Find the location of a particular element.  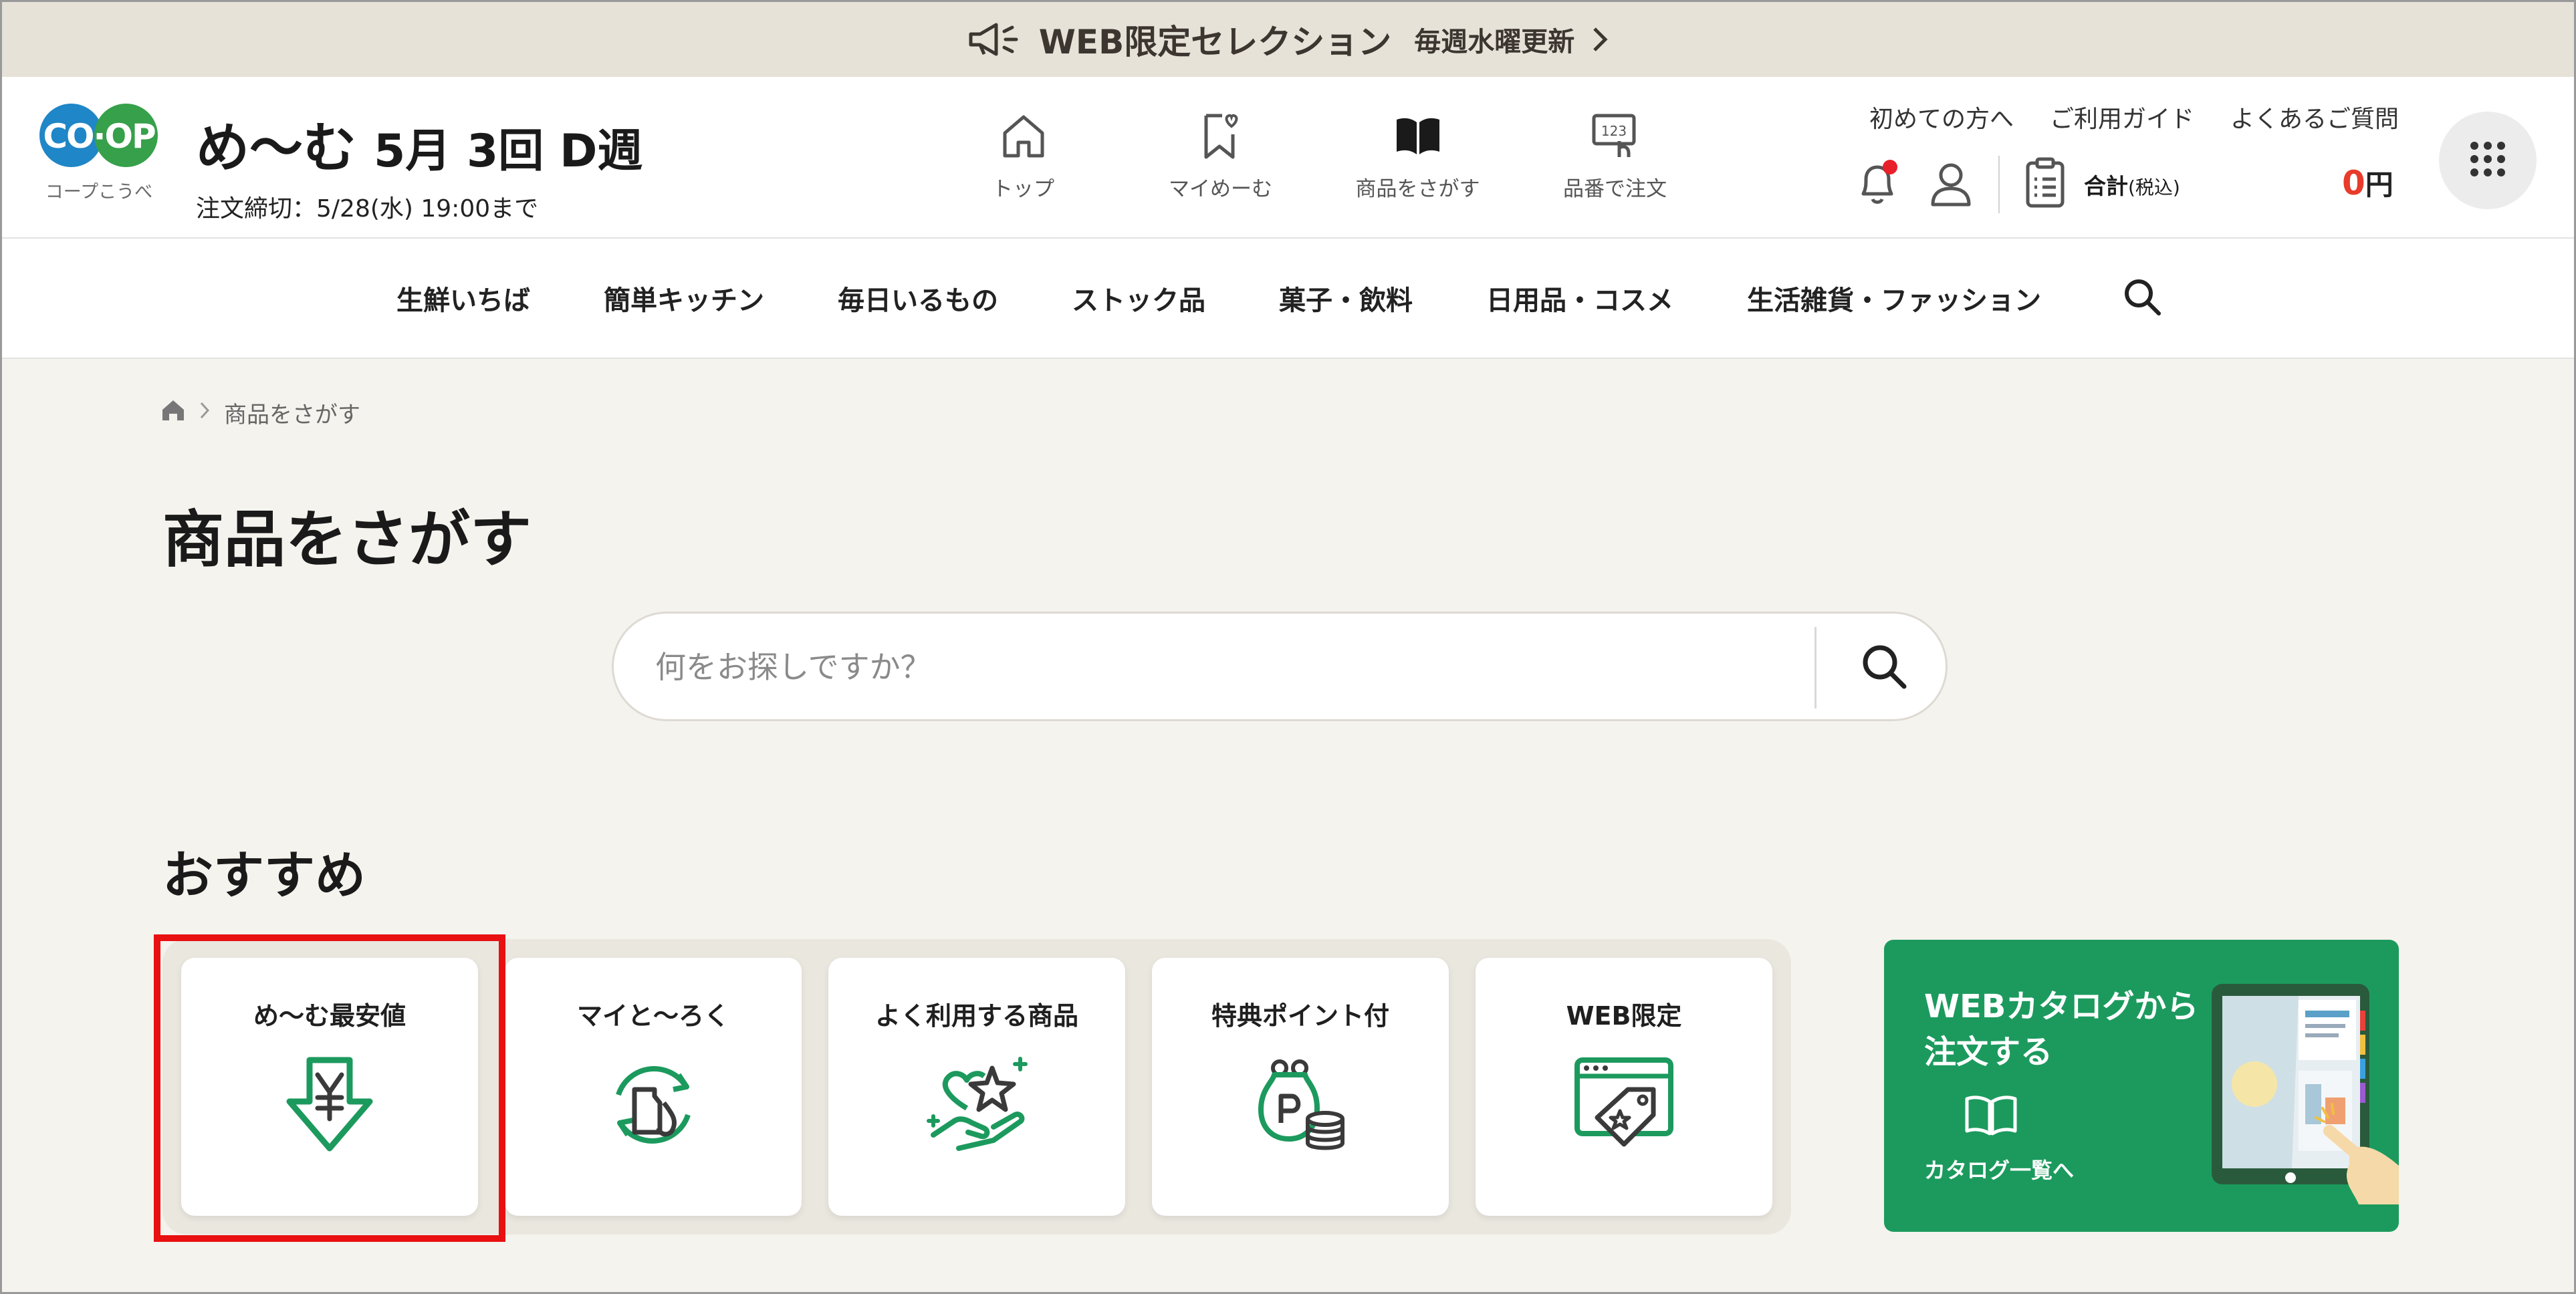

order-period-block: め〜む 5月 3回 D週 注文締切：5/28(水) 19:00まで is located at coordinates (419, 165).